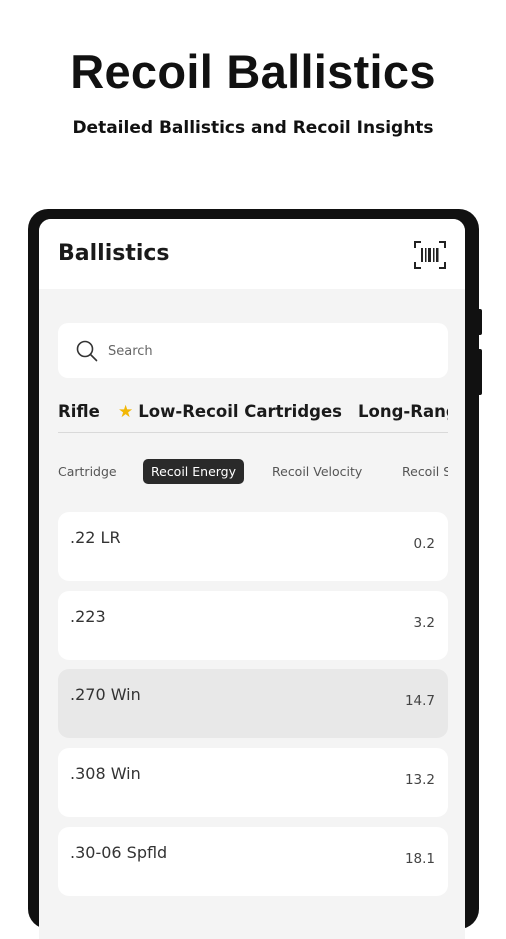 The height and width of the screenshot is (939, 506). Describe the element at coordinates (425, 471) in the screenshot. I see `column-recoil-s: Recoil S` at that location.